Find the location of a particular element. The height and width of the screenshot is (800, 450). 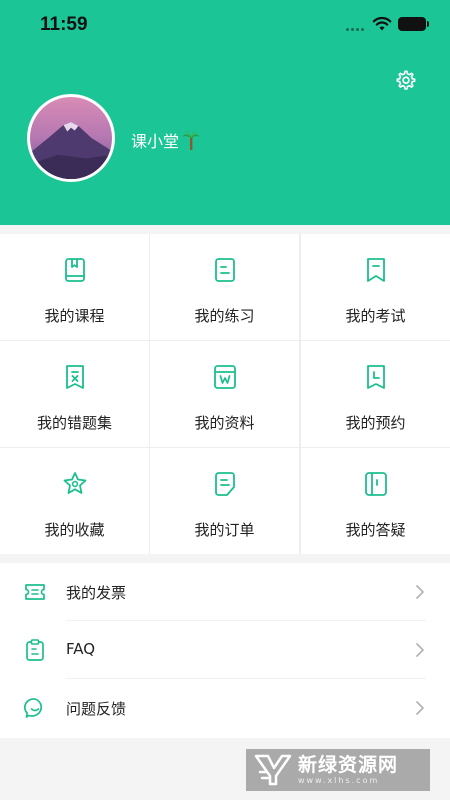

star-icon is located at coordinates (74, 483).